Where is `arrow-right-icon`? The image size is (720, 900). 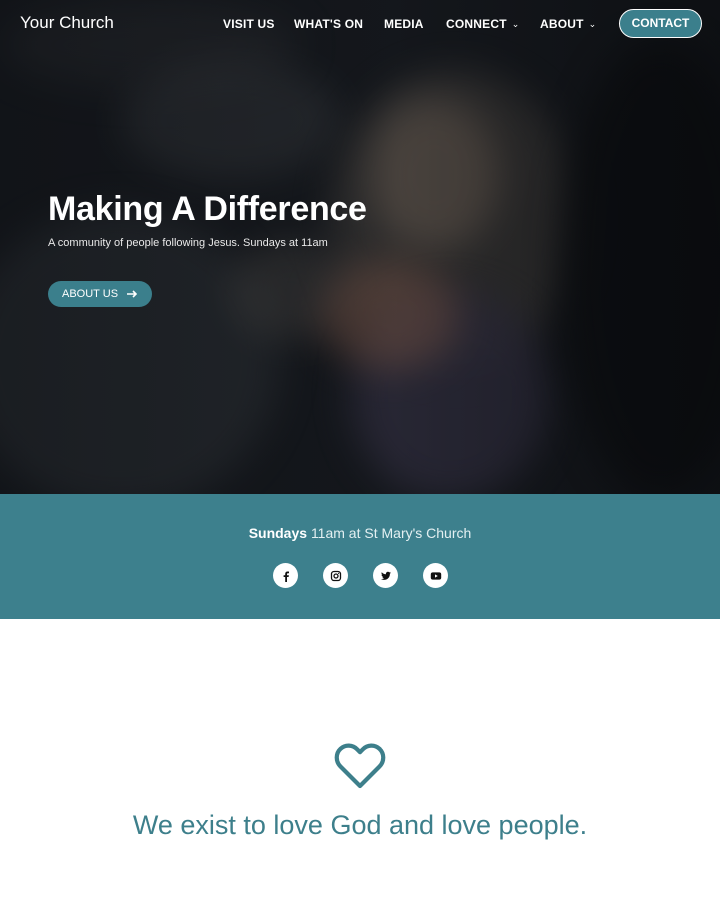 arrow-right-icon is located at coordinates (132, 298).